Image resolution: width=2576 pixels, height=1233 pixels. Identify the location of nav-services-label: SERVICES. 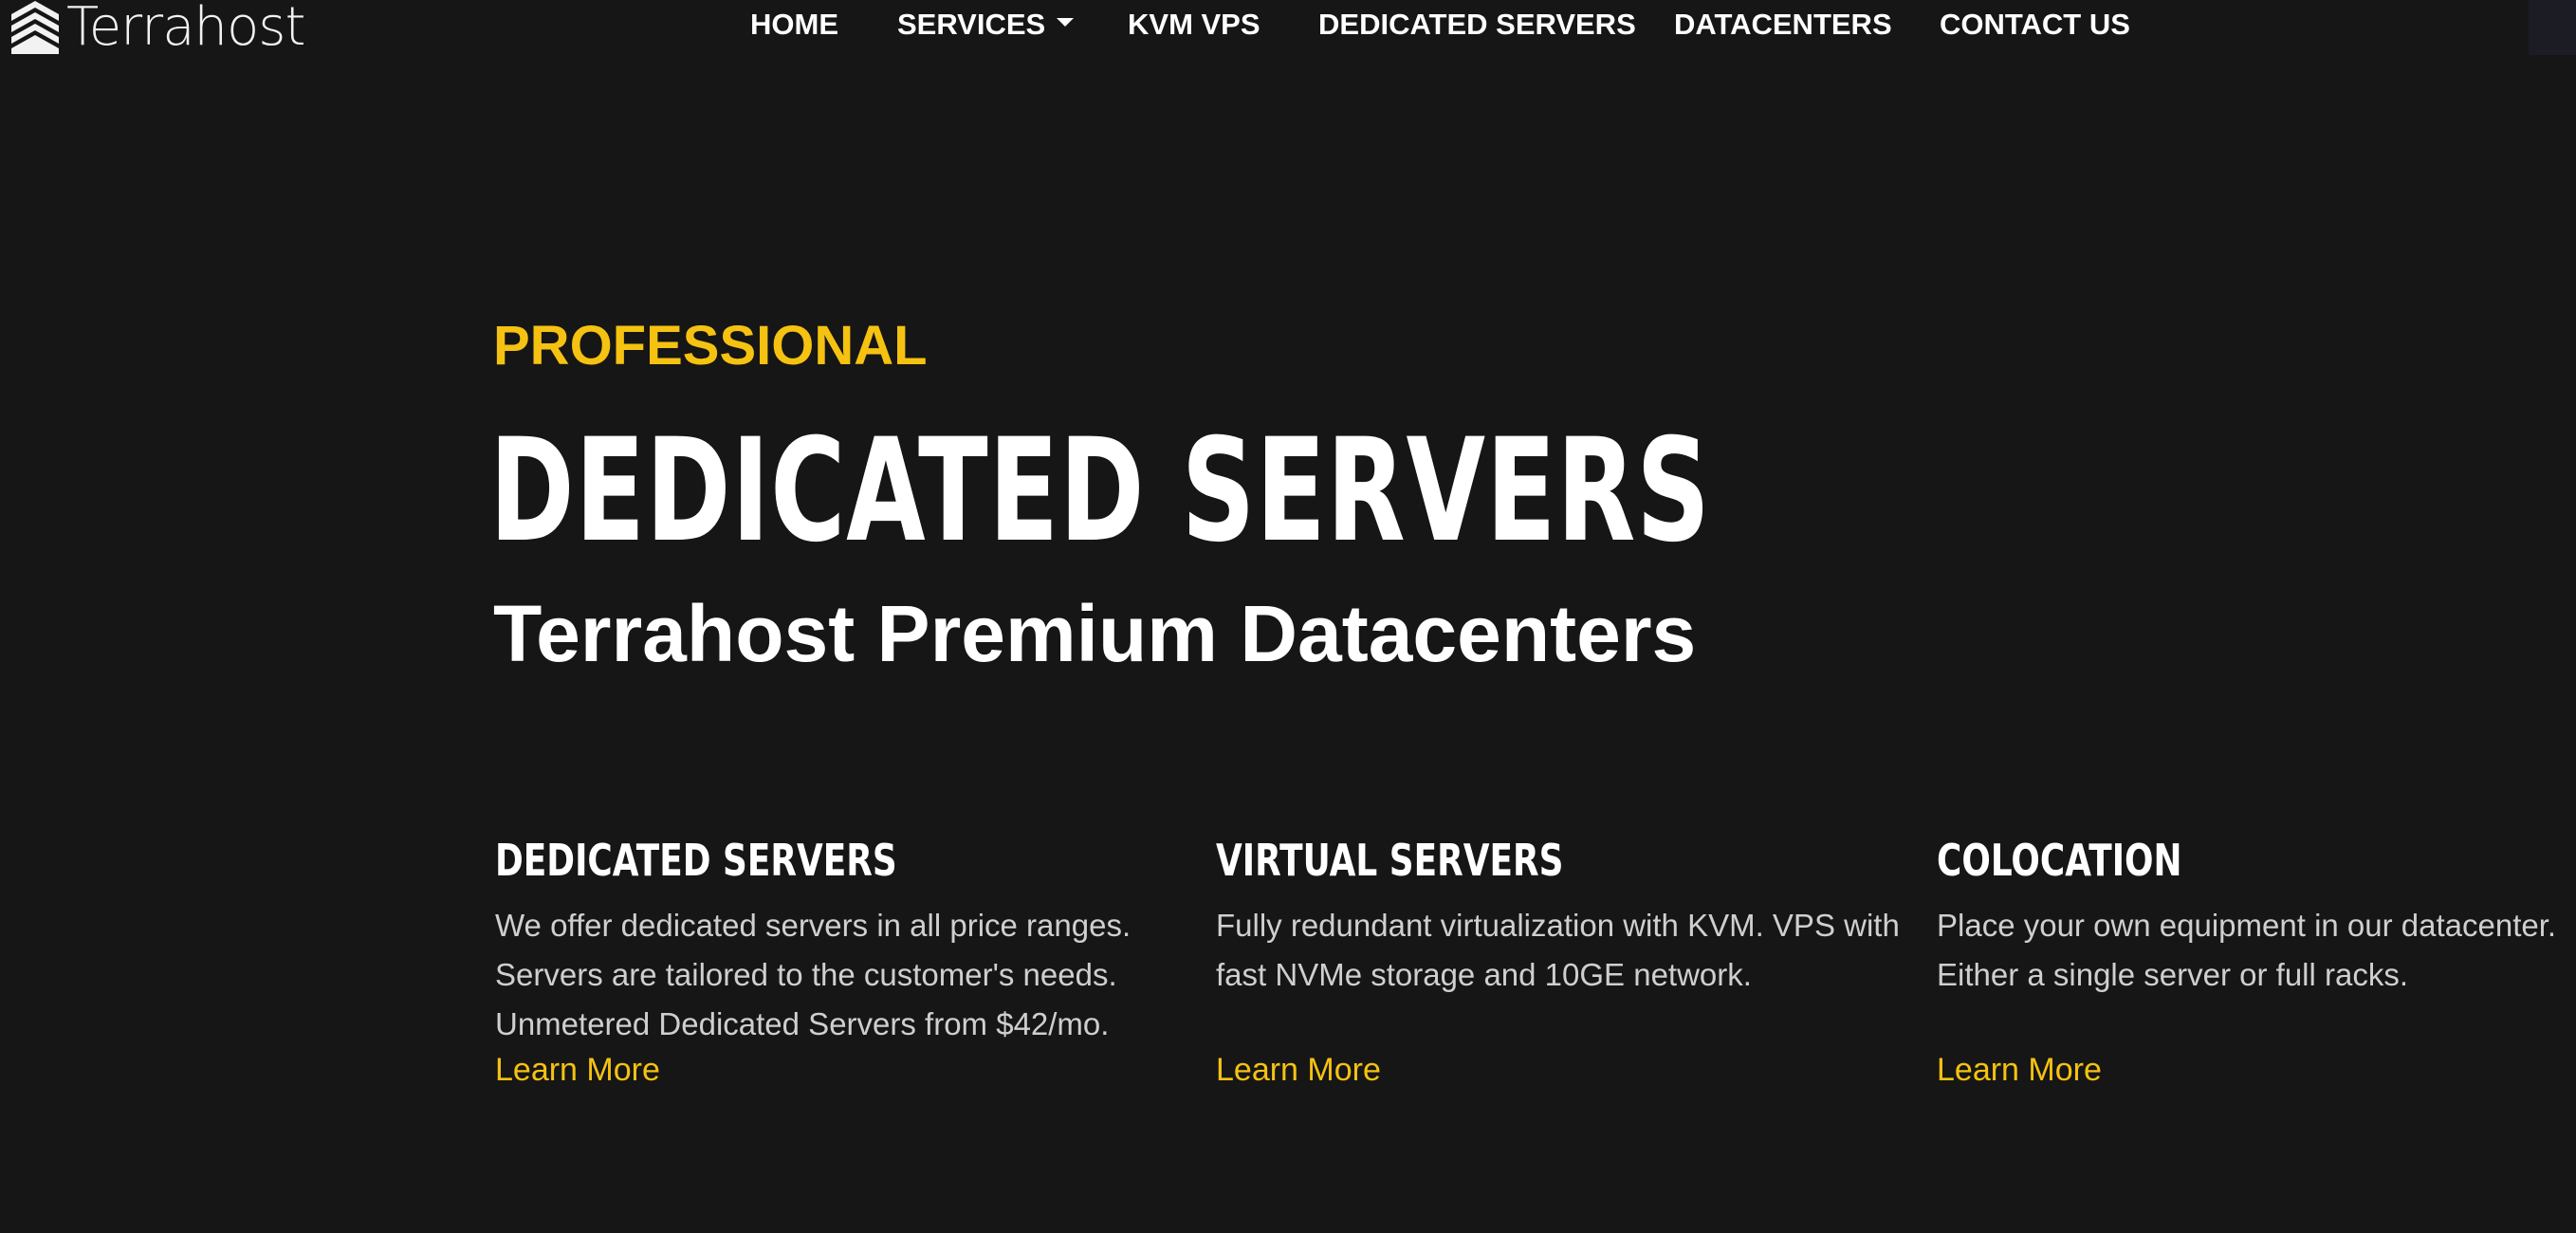
(971, 24).